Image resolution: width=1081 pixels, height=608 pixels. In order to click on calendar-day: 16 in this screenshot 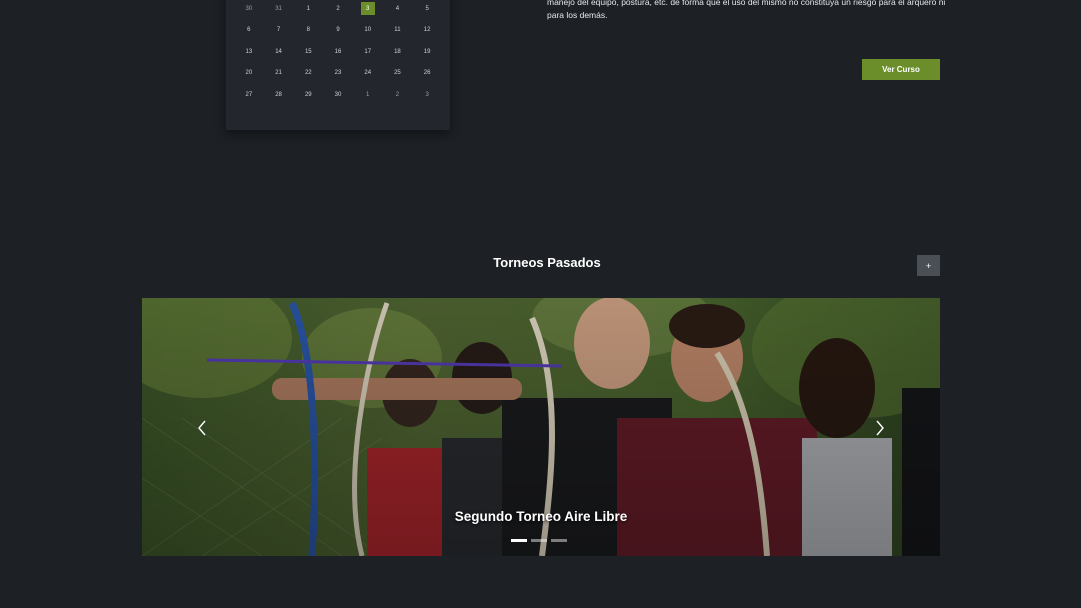, I will do `click(338, 52)`.